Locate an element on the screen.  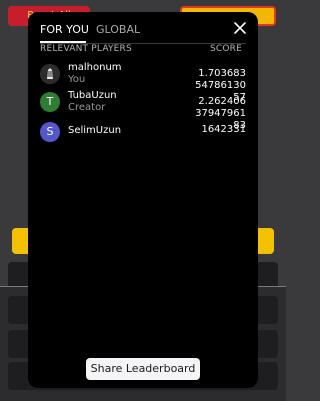
player-name: TubaUzun is located at coordinates (92, 95).